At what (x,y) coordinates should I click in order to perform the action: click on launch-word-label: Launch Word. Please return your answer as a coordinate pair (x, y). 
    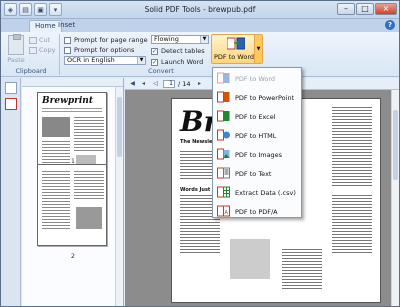
    Looking at the image, I should click on (182, 62).